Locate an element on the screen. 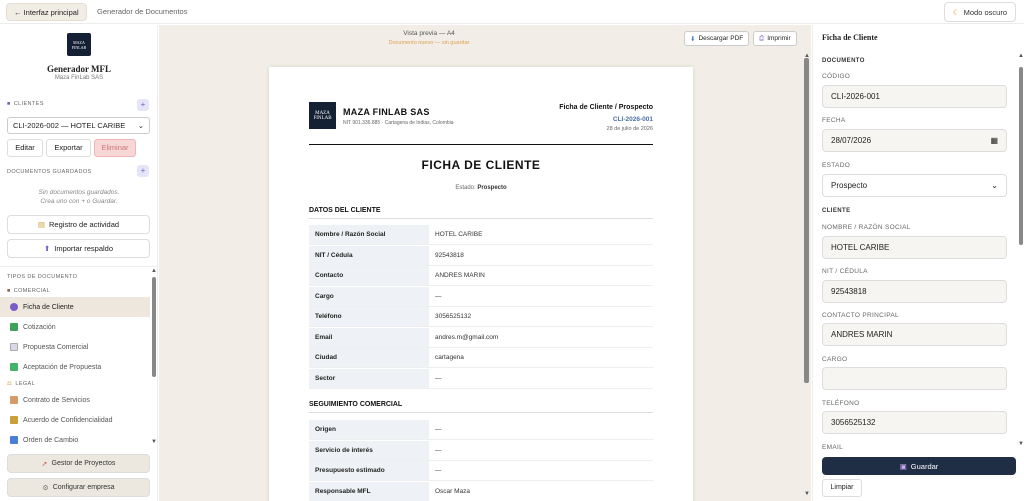  folder-icon: ■ is located at coordinates (9, 104).